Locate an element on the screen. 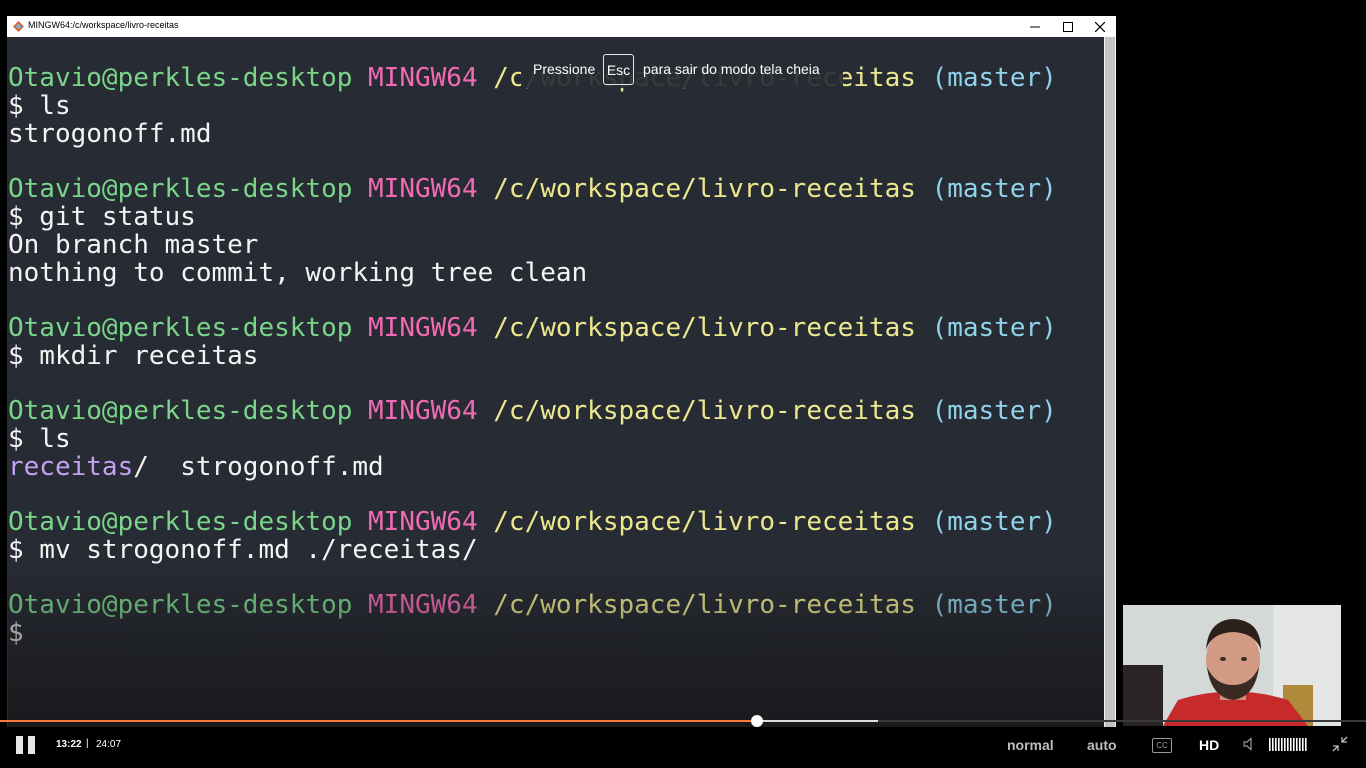 The height and width of the screenshot is (768, 1366). notice-text-before: Pressione is located at coordinates (564, 69).